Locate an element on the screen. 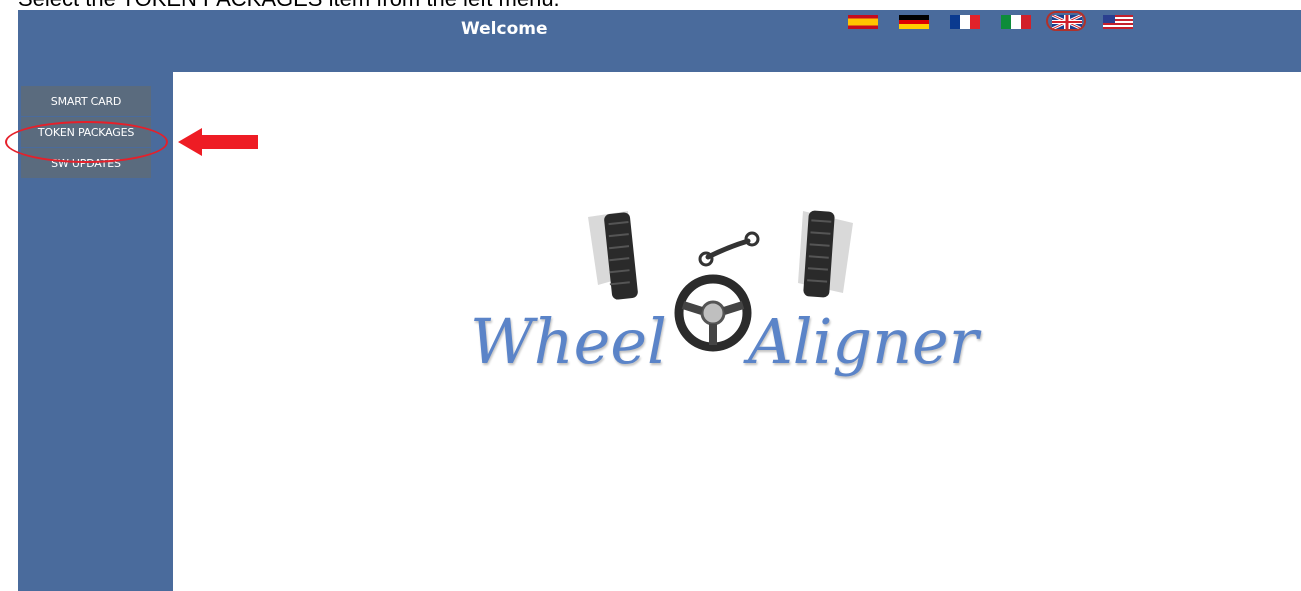 The width and height of the screenshot is (1301, 591). logo-word-aligner: Aligner is located at coordinates (863, 341).